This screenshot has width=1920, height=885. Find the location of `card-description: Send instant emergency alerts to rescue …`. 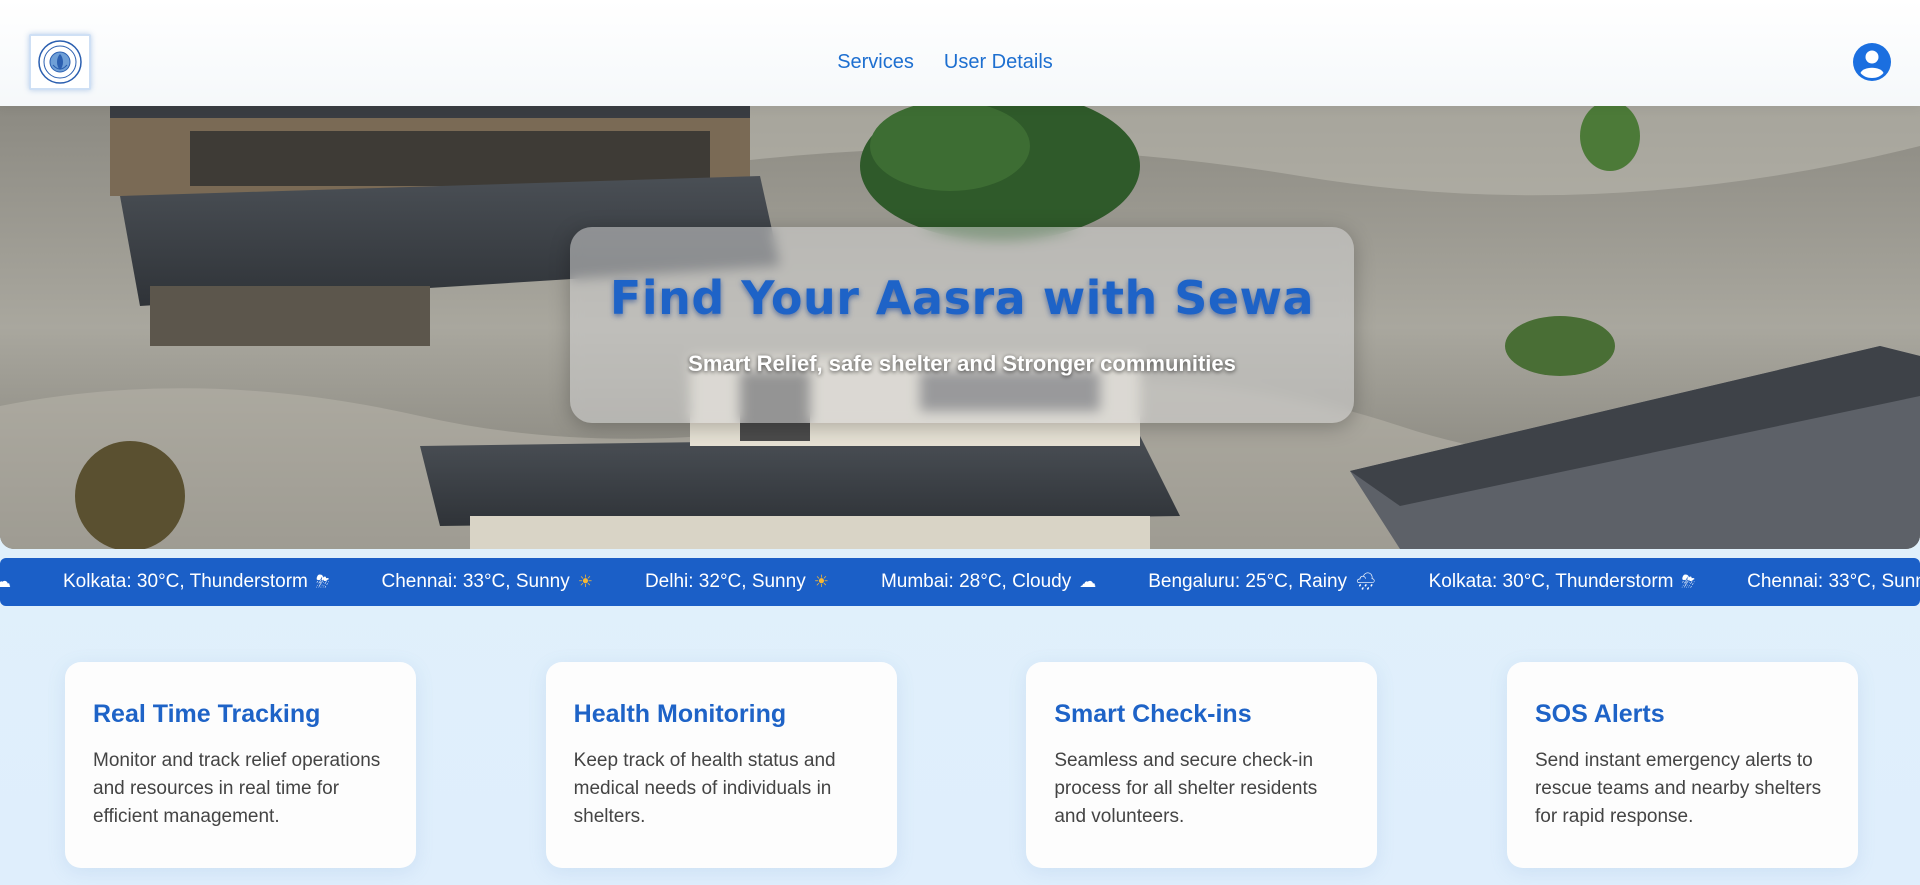

card-description: Send instant emergency alerts to rescue … is located at coordinates (1678, 788).